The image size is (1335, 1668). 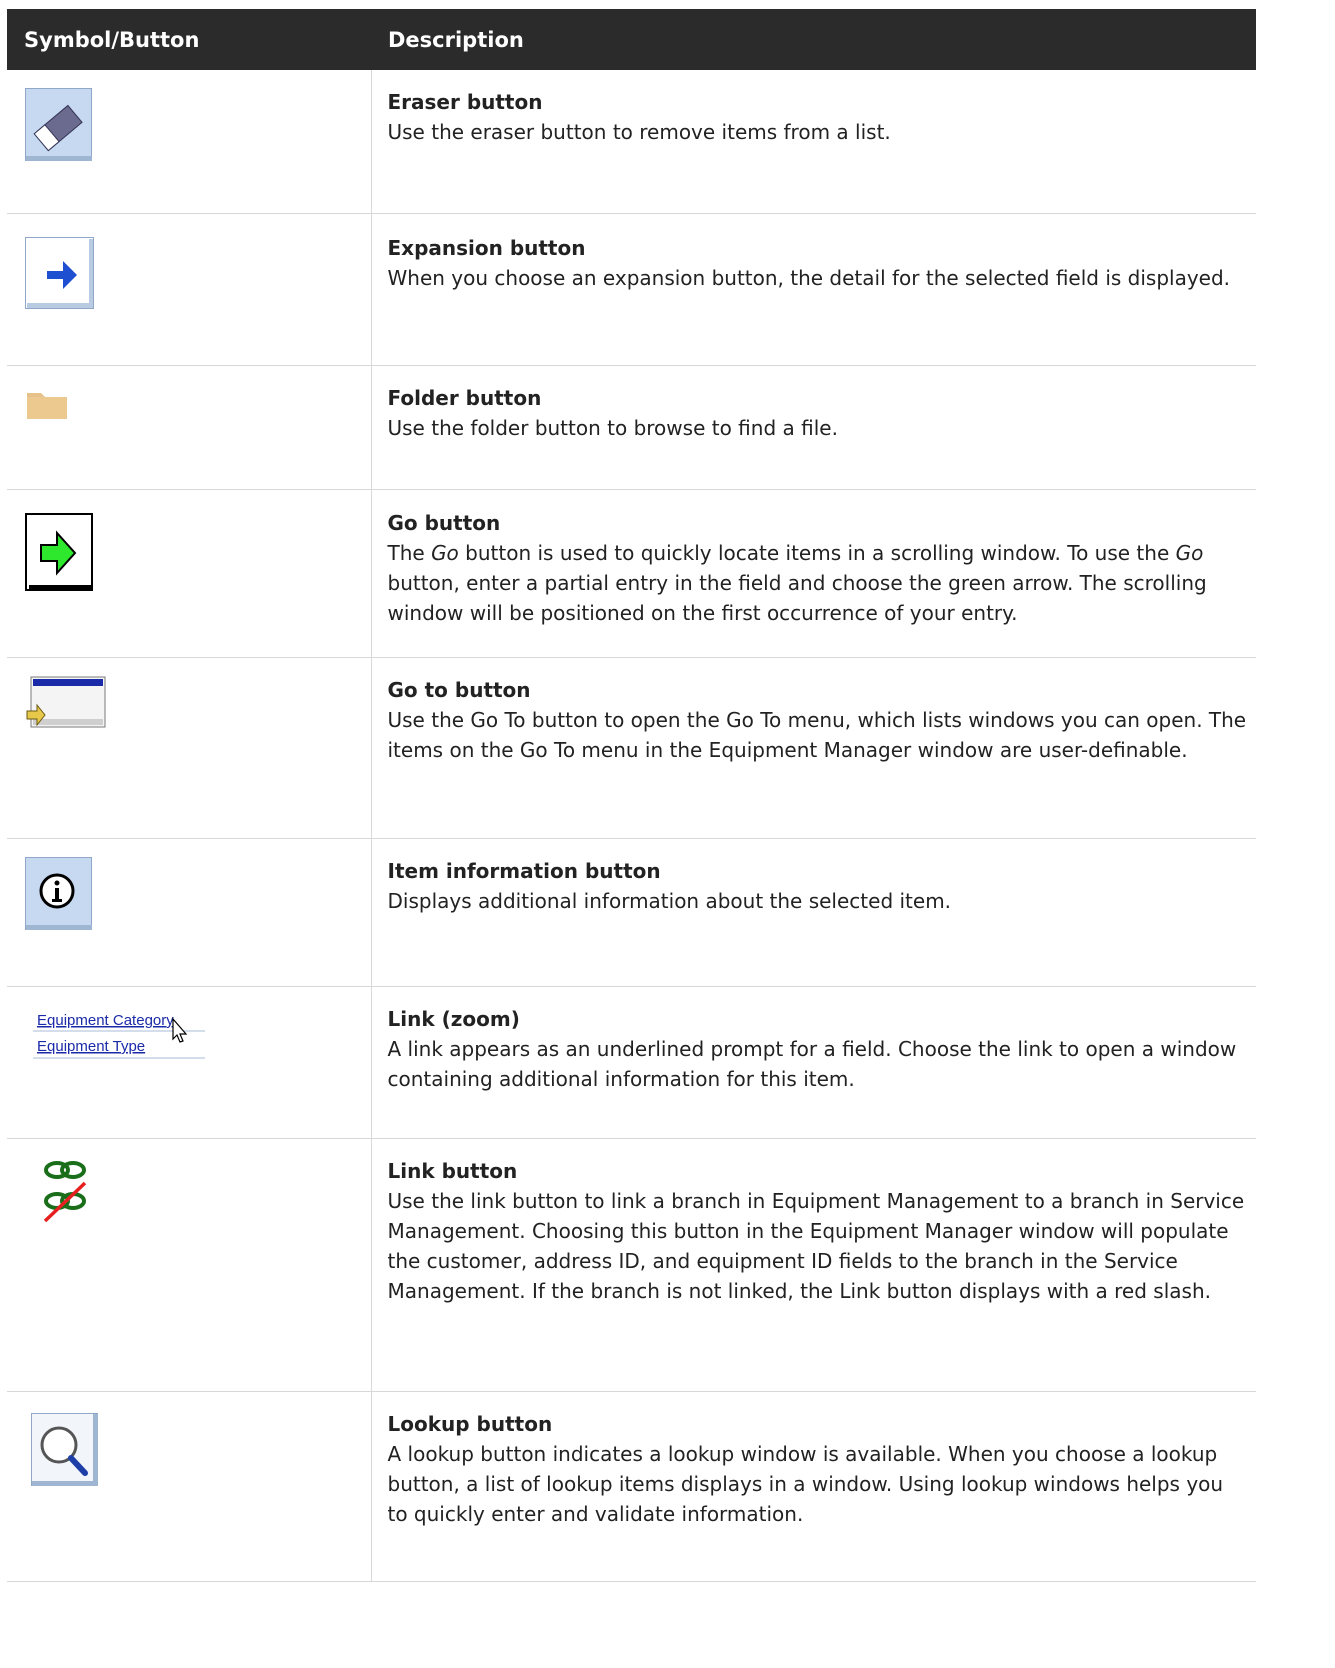 I want to click on row-title: Link (zoom), so click(x=453, y=1018).